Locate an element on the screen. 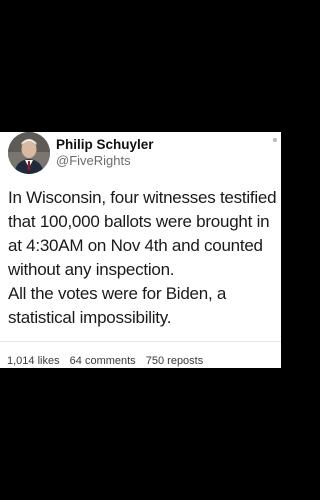 The height and width of the screenshot is (500, 320). post-stats: 1,014 likes 64 comments 750 reposts is located at coordinates (105, 361).